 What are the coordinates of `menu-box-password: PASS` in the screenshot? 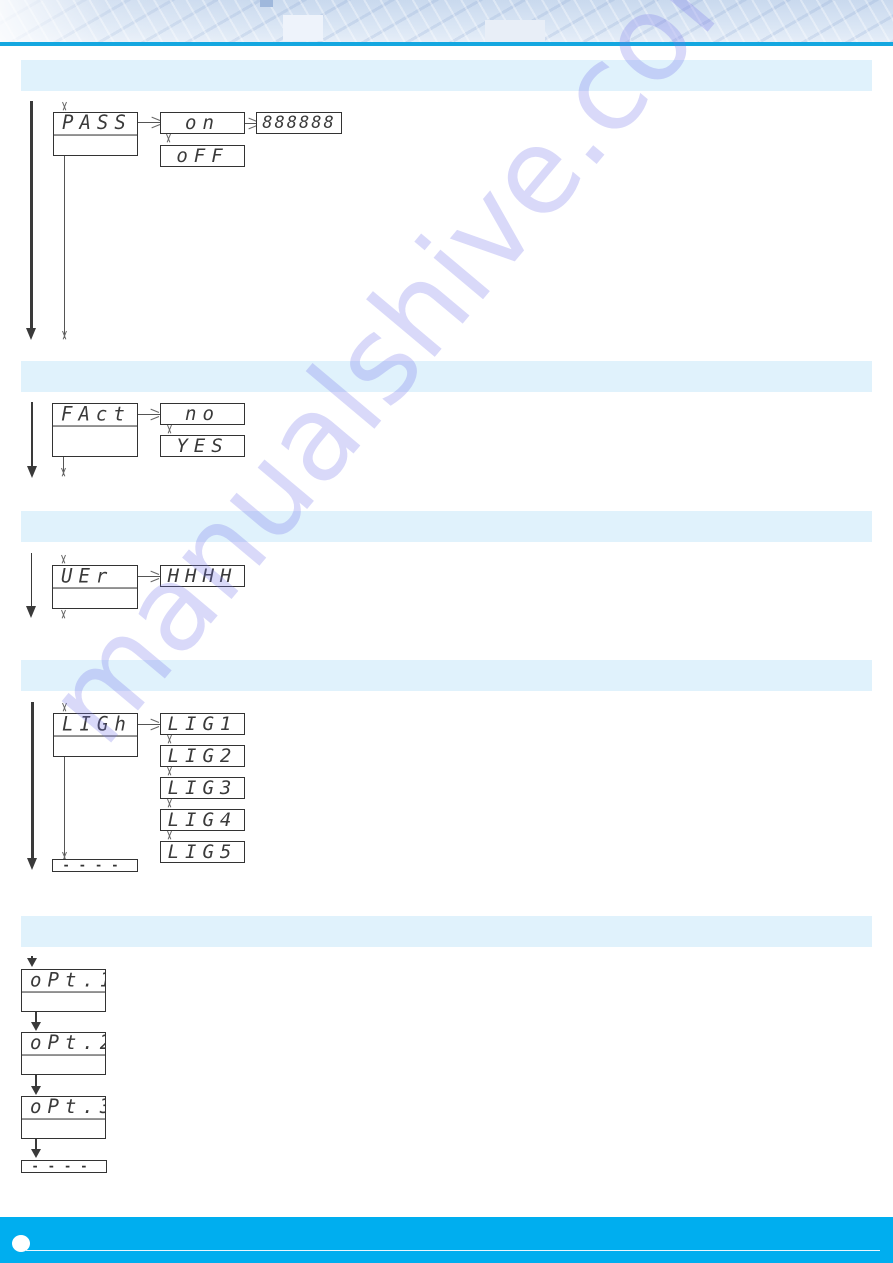 It's located at (95, 134).